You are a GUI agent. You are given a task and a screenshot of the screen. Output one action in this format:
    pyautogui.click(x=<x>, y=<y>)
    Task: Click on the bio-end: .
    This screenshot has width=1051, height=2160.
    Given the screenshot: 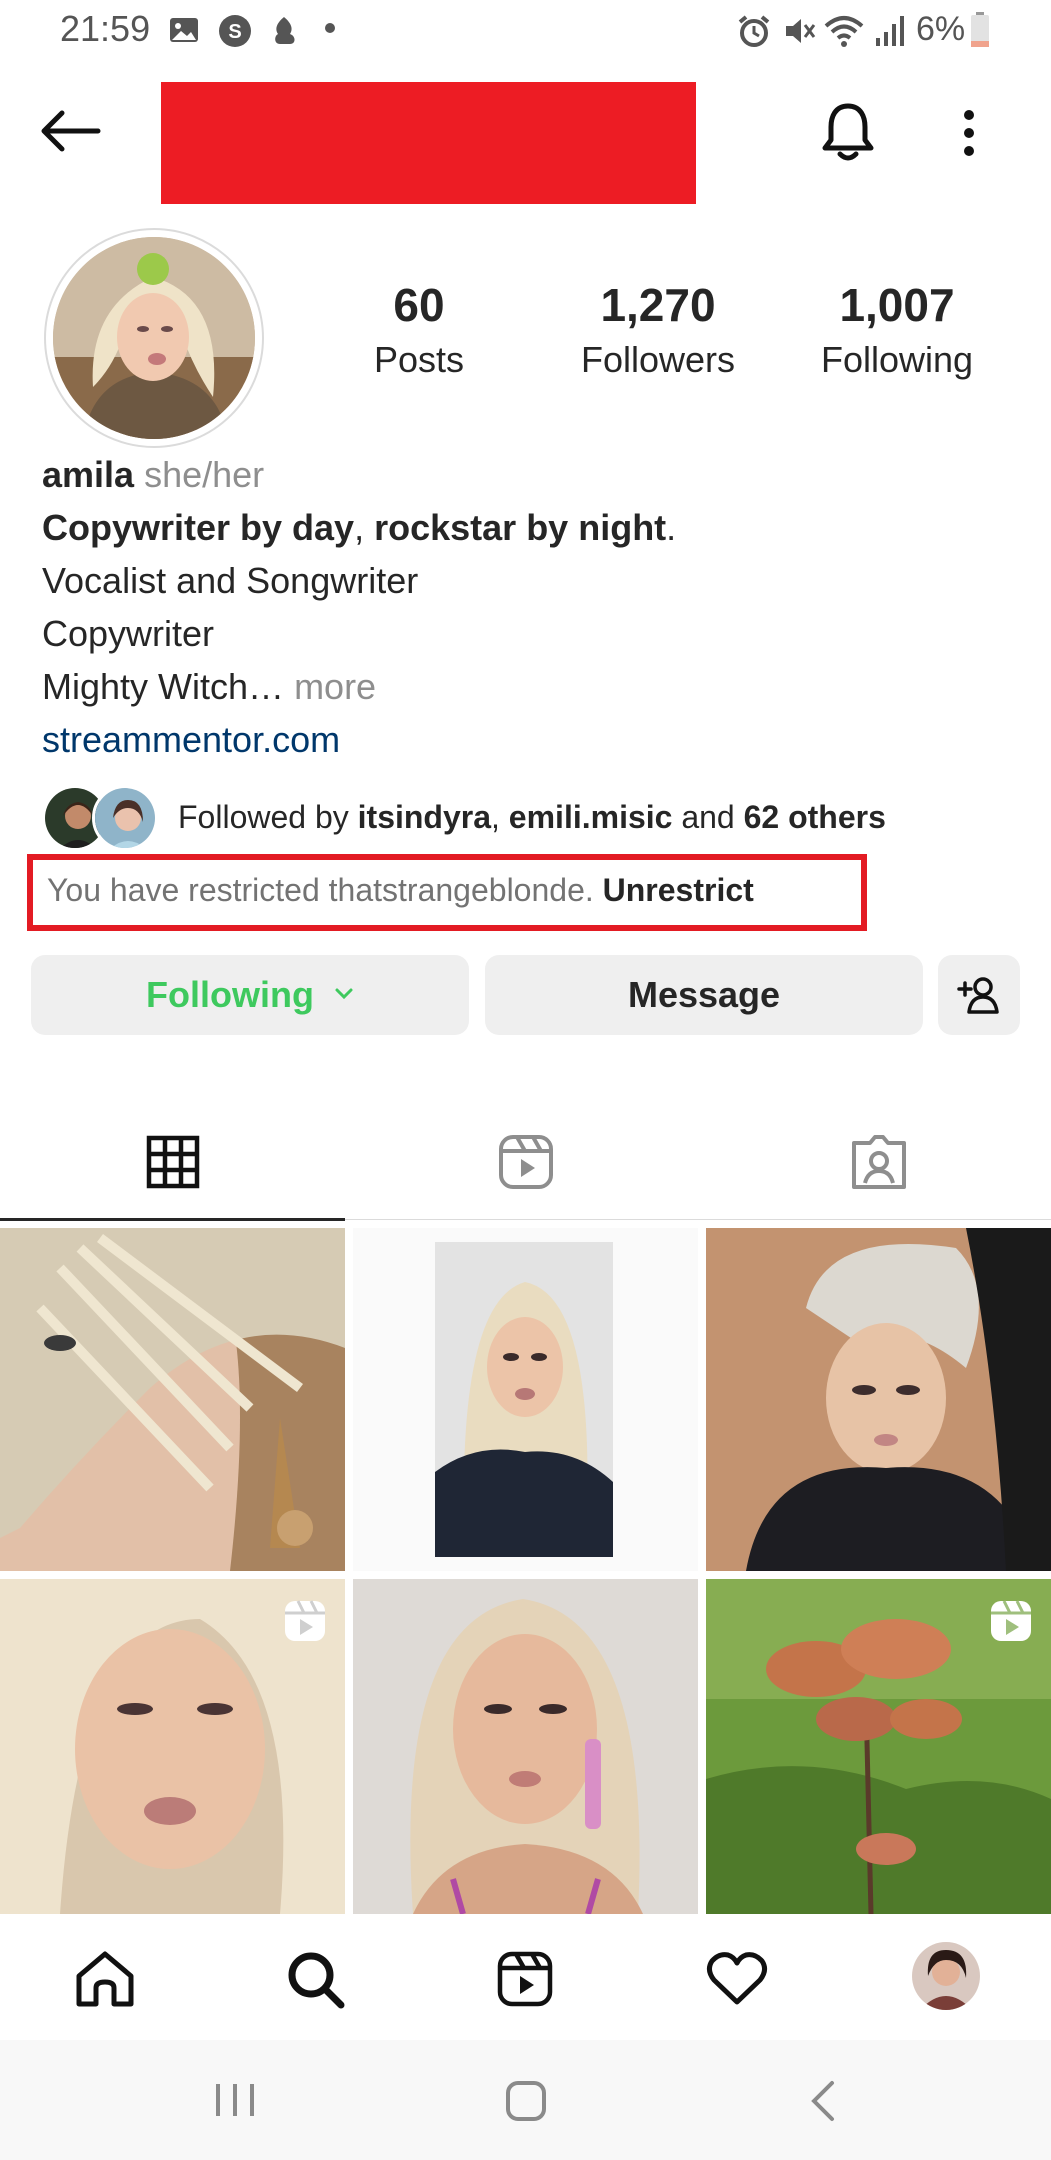 What is the action you would take?
    pyautogui.click(x=671, y=527)
    